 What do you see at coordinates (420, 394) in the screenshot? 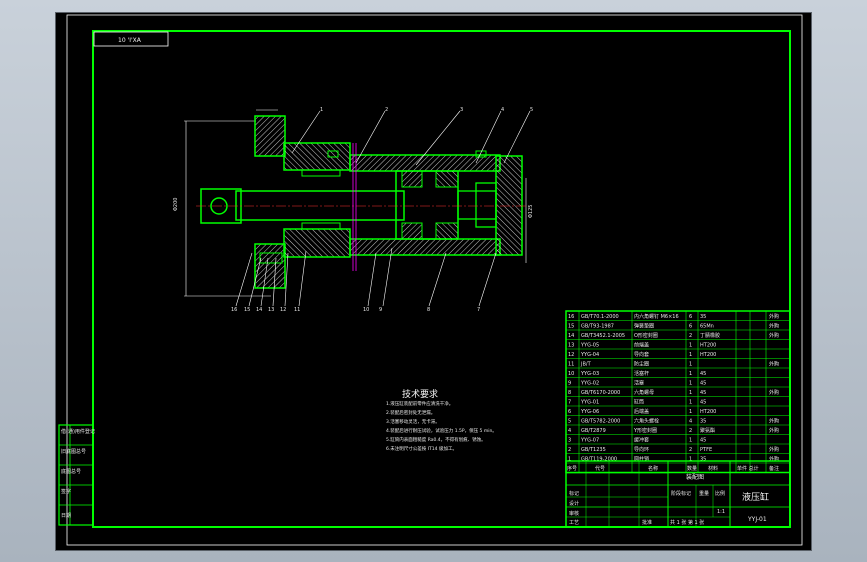
I see `tech-title: 技术要求` at bounding box center [420, 394].